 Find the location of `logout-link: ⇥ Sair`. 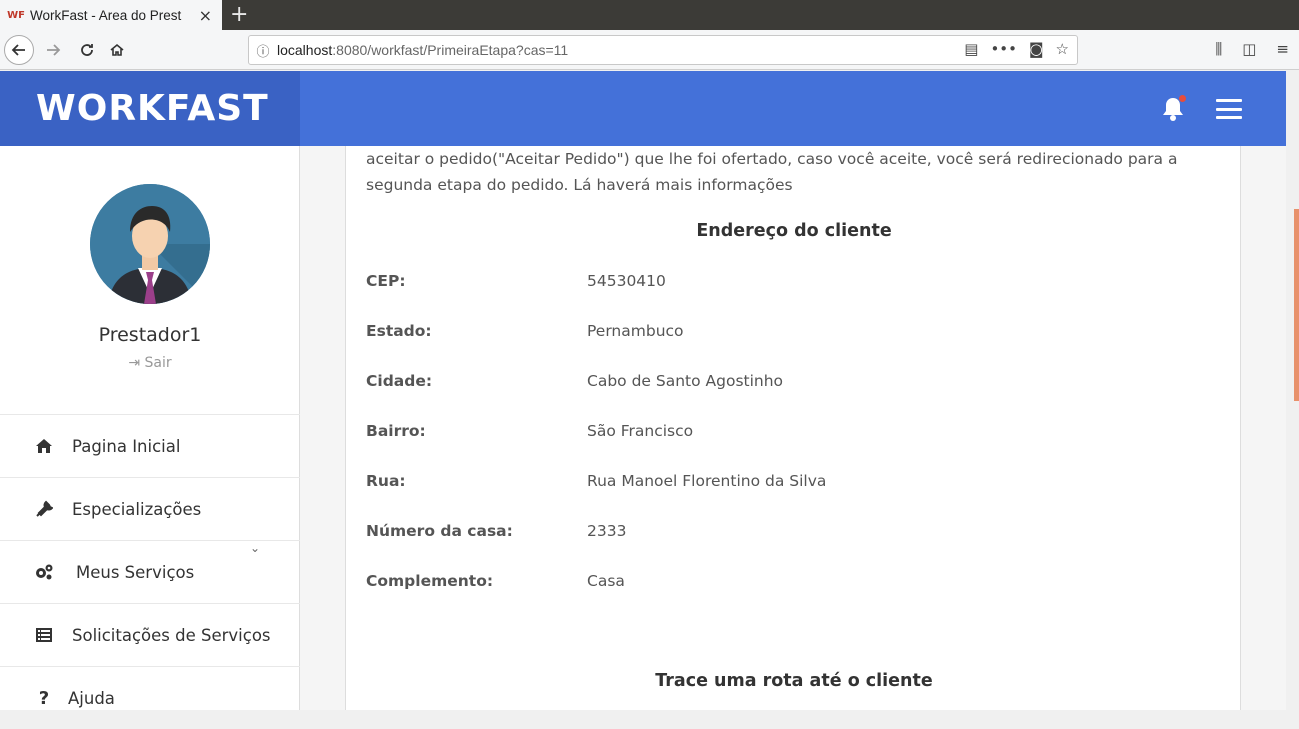

logout-link: ⇥ Sair is located at coordinates (150, 363).